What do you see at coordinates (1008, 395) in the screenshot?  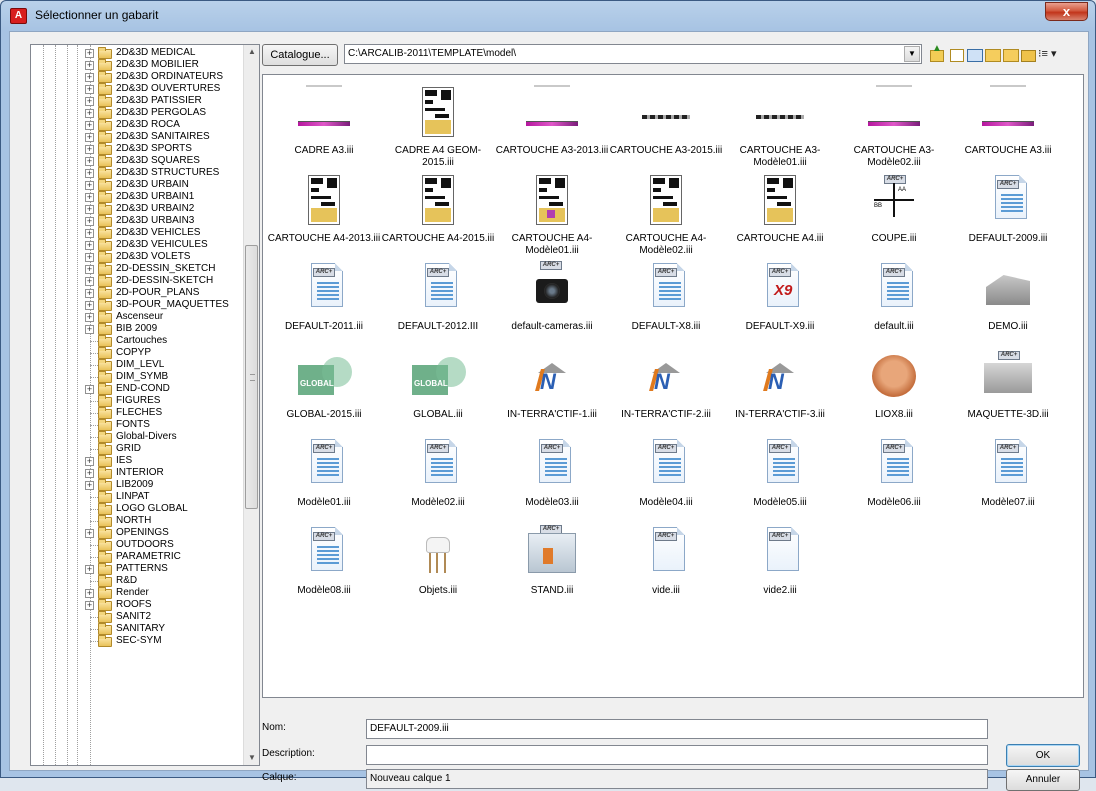 I see `file-item: ARC+ MAQUETTE-3D.iii` at bounding box center [1008, 395].